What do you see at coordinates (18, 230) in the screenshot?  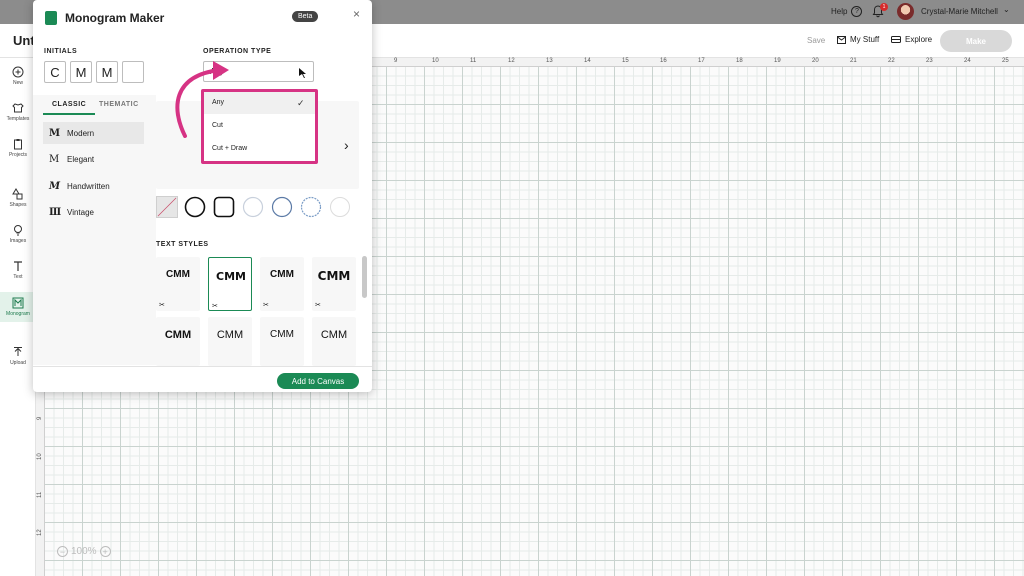 I see `bulb-icon` at bounding box center [18, 230].